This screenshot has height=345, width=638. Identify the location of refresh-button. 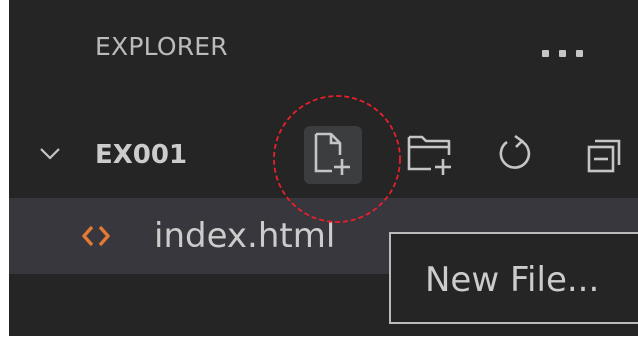
(515, 154).